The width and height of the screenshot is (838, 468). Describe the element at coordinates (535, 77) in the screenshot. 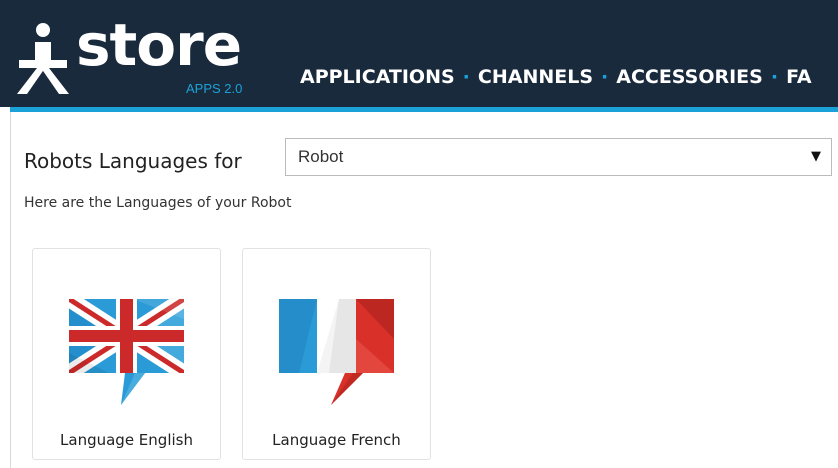

I see `nav-channels: CHANNELS` at that location.